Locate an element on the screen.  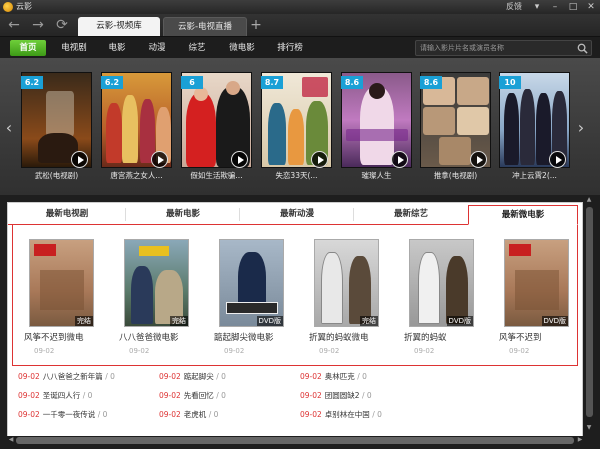
list-item: 09-02 圣诞四人行 / 0 is located at coordinates (55, 396).